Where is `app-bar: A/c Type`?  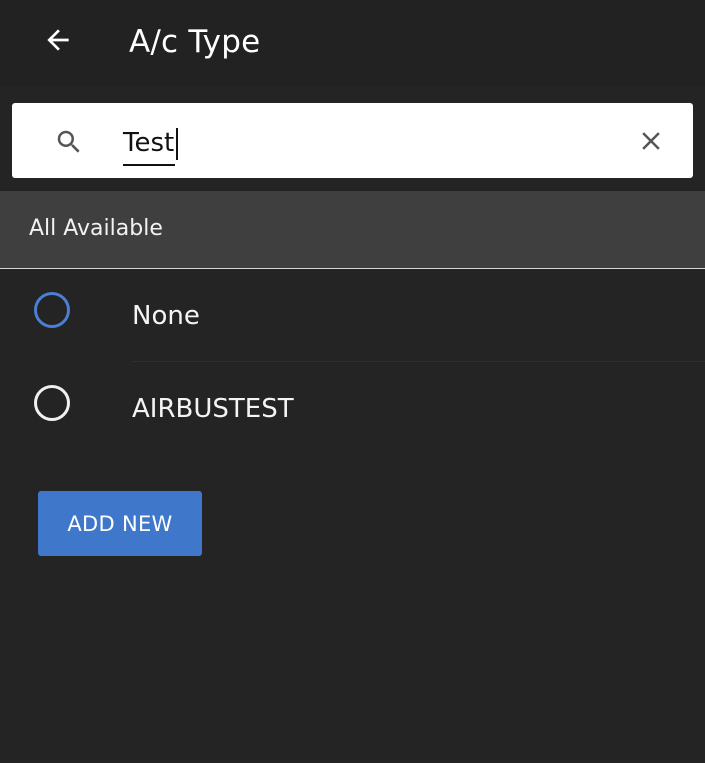
app-bar: A/c Type is located at coordinates (352, 43).